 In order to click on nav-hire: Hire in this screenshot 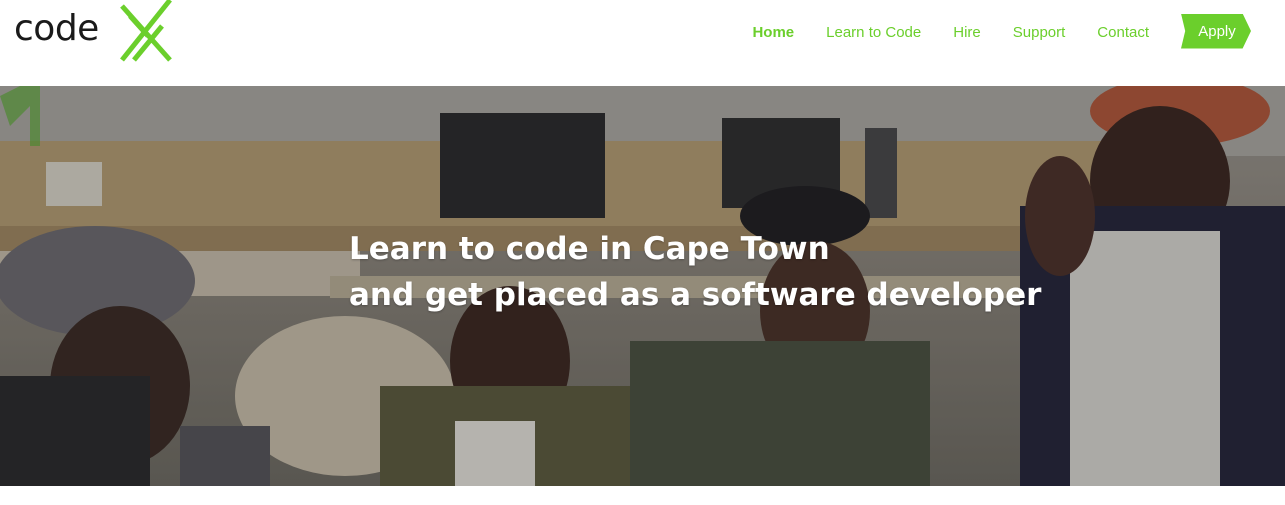, I will do `click(967, 32)`.